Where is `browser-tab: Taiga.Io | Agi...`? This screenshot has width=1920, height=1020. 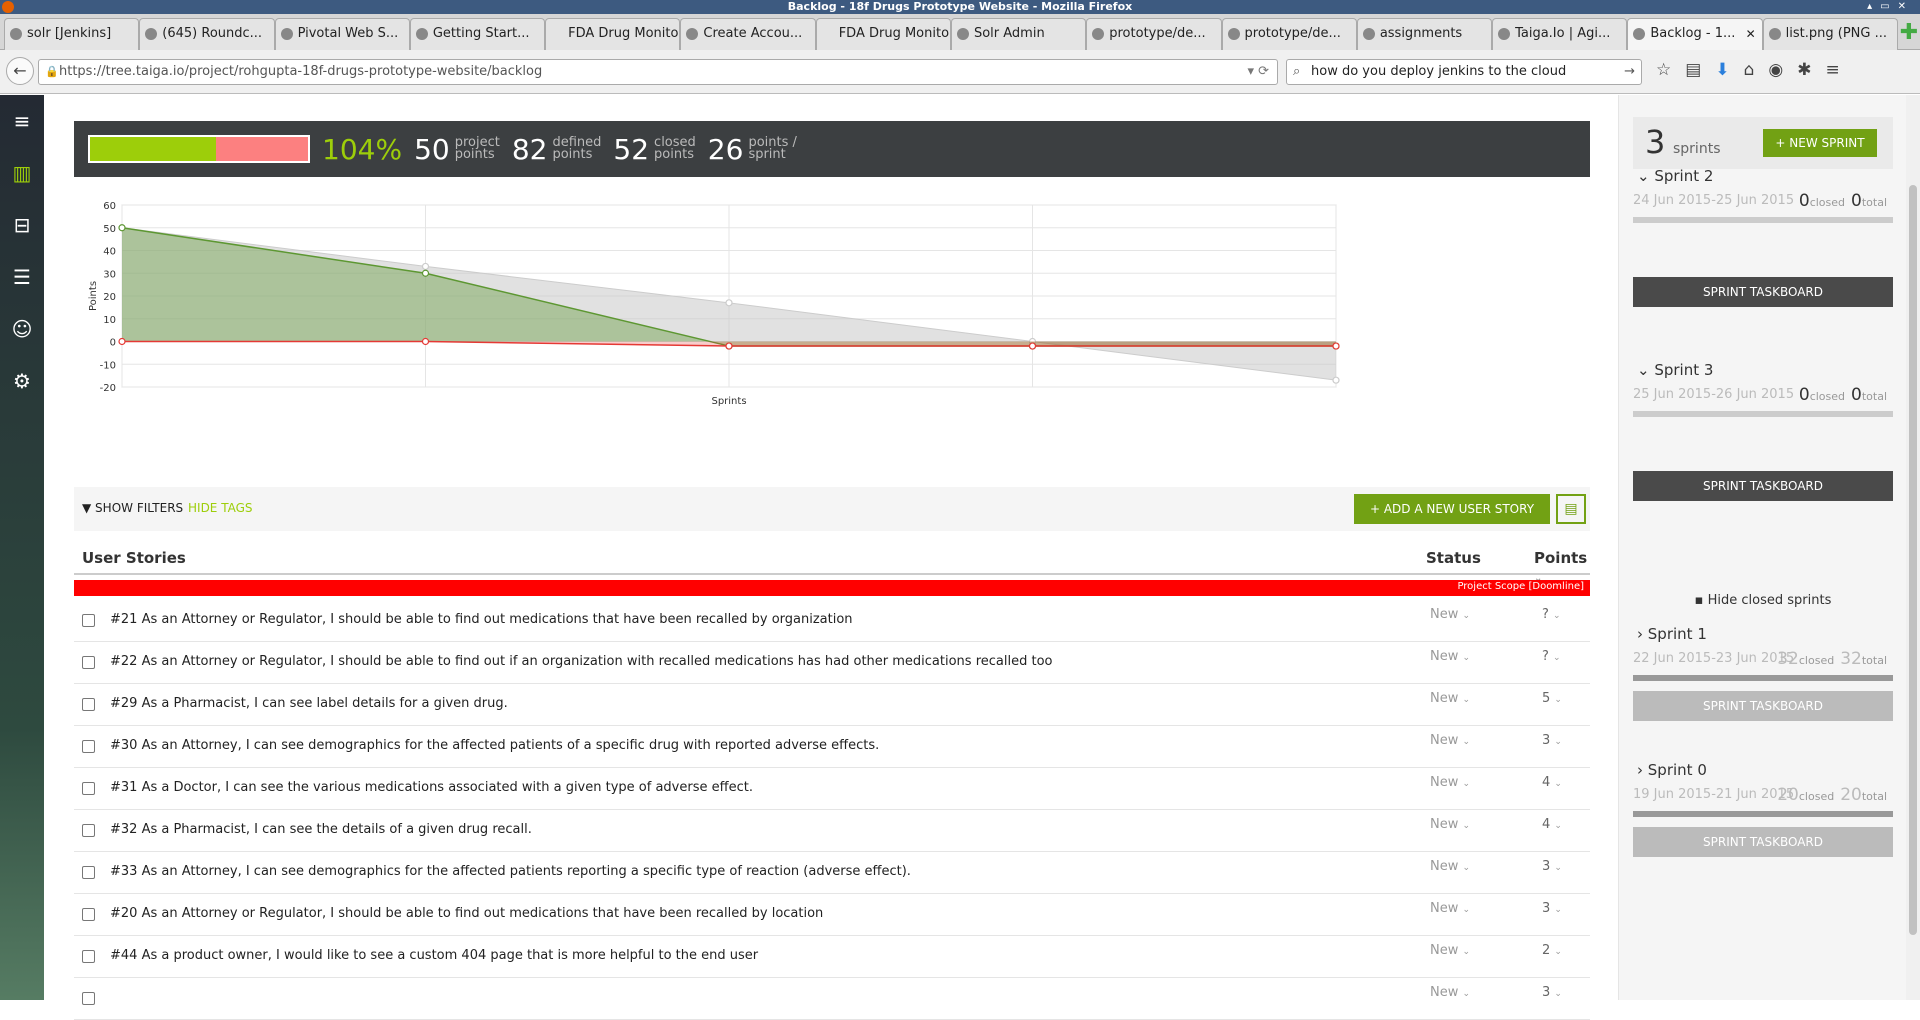
browser-tab: Taiga.Io | Agi... is located at coordinates (1560, 34).